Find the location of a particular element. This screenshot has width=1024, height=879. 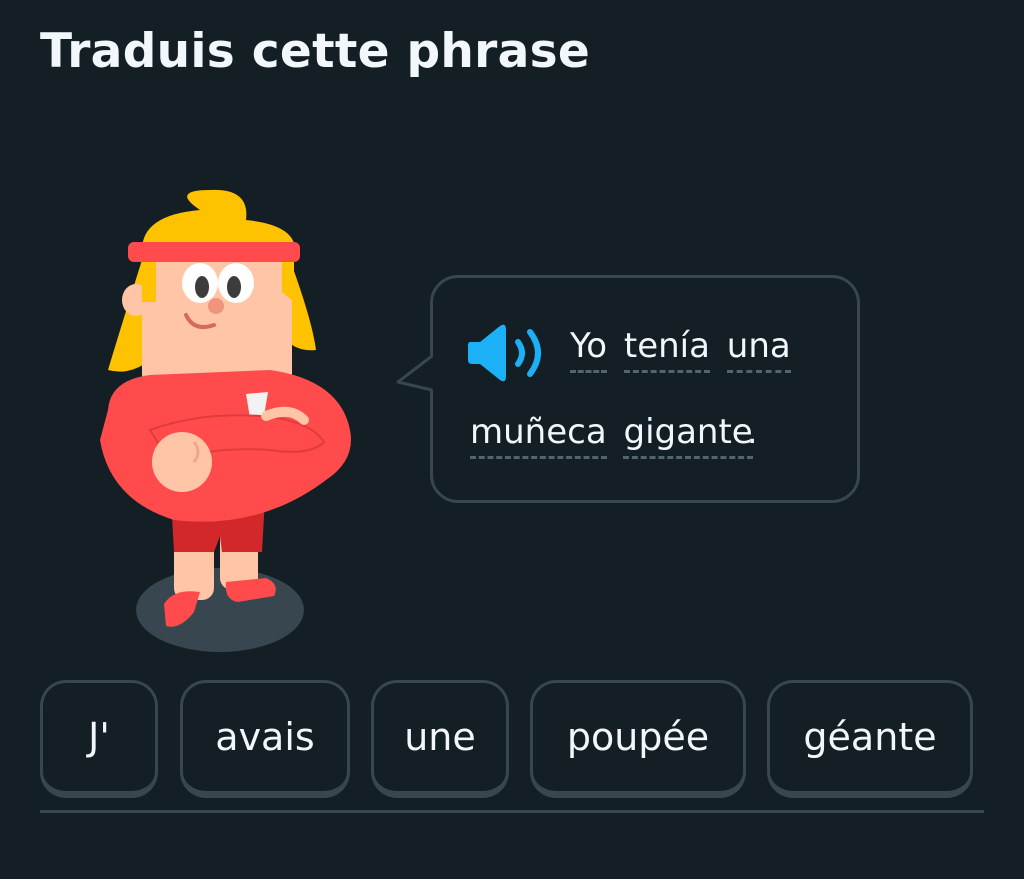

prompt-word: tenía is located at coordinates (666, 348).